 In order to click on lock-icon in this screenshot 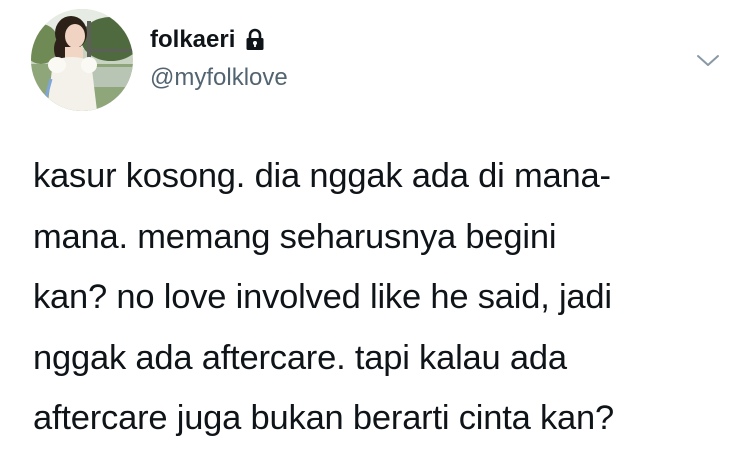, I will do `click(255, 40)`.